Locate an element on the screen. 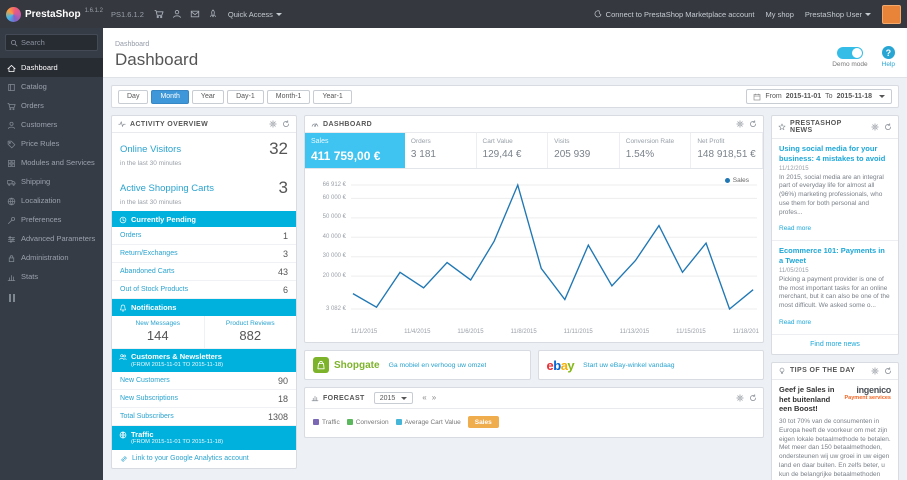 This screenshot has height=480, width=907. kpi-conversion-rate: Conversion Rate 1.54% is located at coordinates (656, 150).